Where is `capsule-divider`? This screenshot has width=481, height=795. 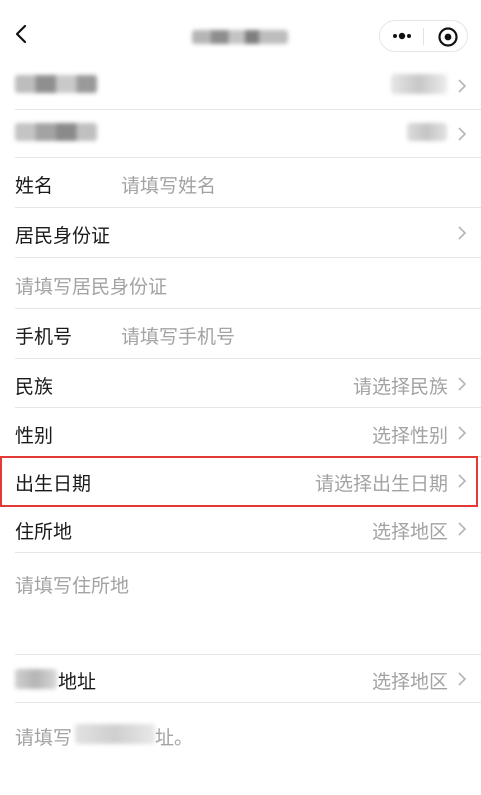 capsule-divider is located at coordinates (423, 36).